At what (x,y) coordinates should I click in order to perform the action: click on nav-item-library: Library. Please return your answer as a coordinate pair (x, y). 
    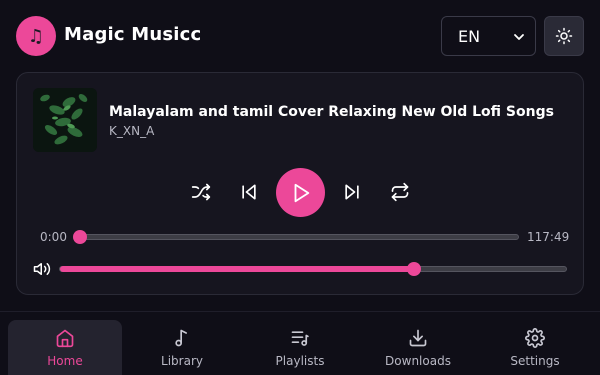
    Looking at the image, I should click on (182, 347).